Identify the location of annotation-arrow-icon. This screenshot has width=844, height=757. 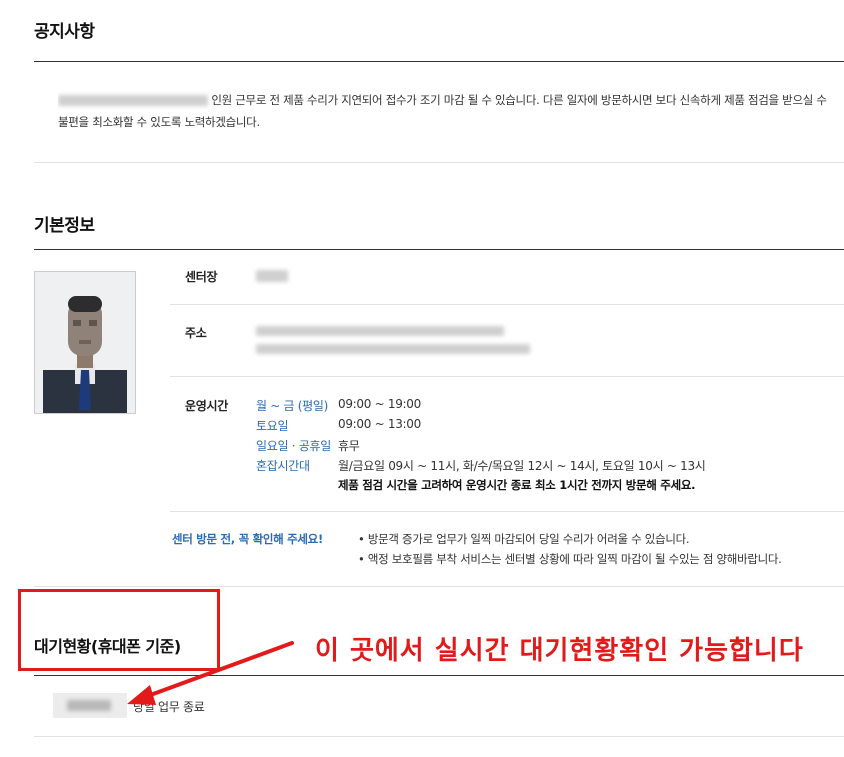
(210, 673).